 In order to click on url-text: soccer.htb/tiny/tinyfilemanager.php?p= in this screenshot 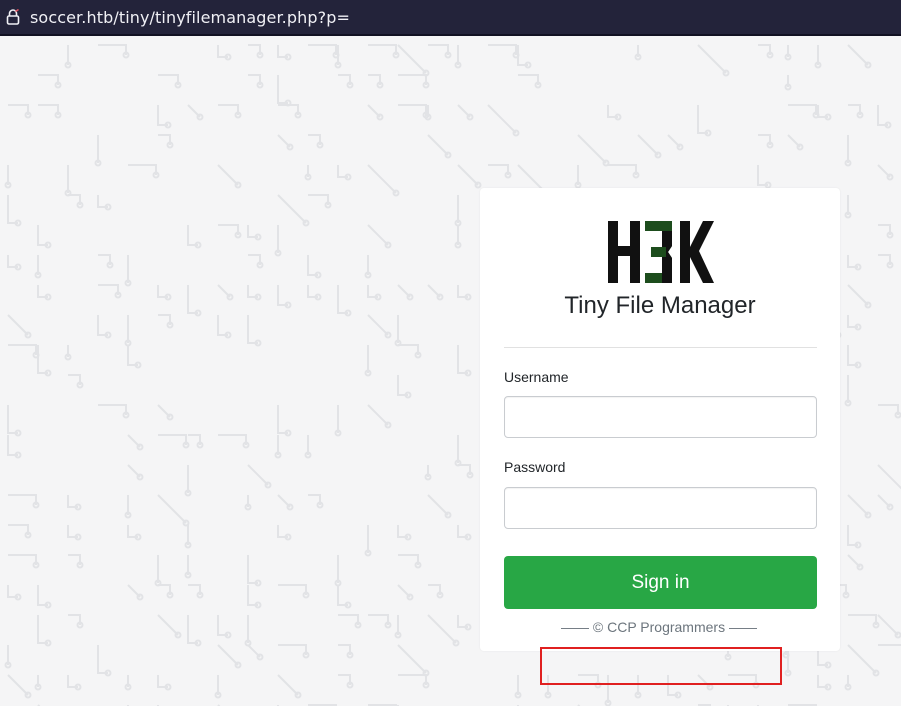, I will do `click(190, 17)`.